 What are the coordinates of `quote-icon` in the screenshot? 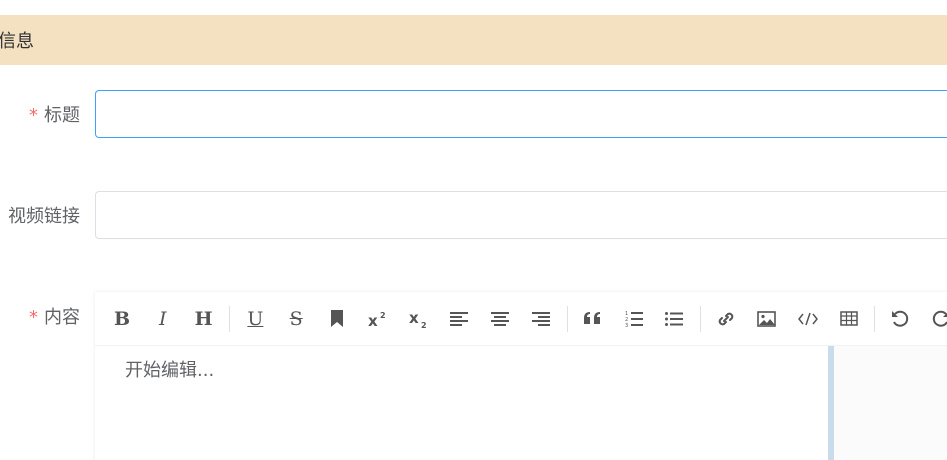 It's located at (593, 319).